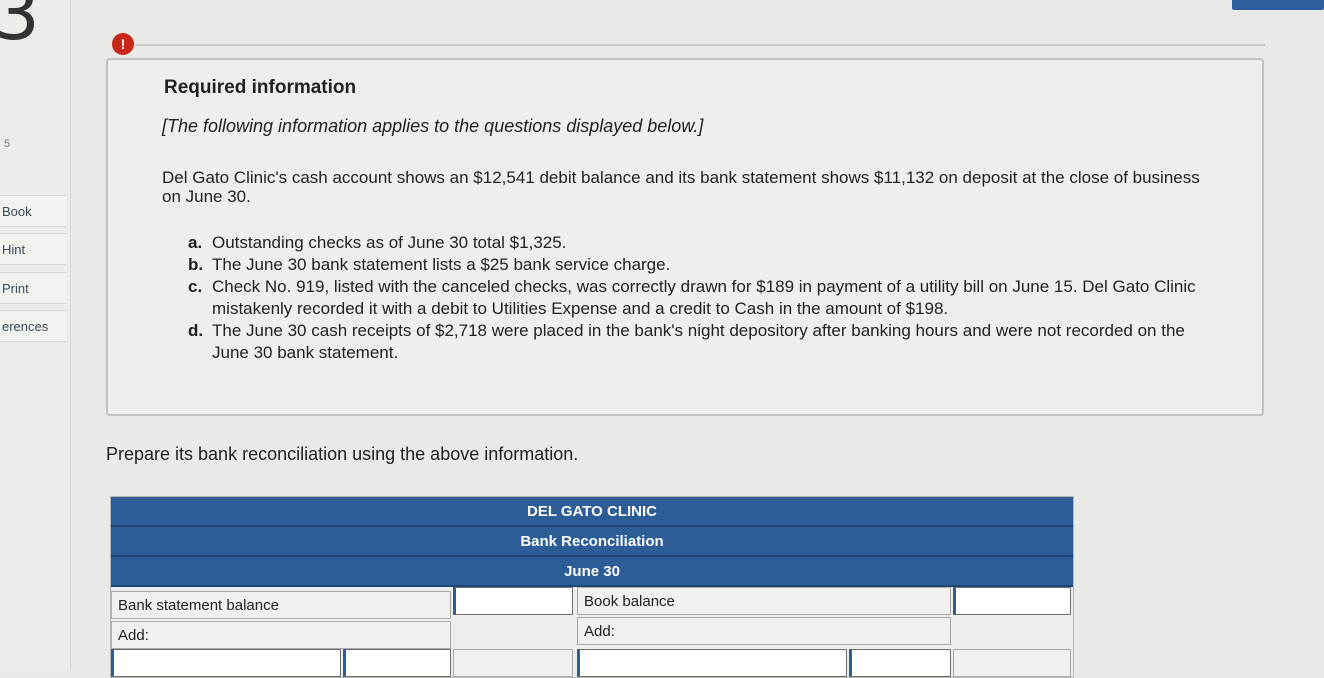  What do you see at coordinates (764, 631) in the screenshot?
I see `book-add-label: Add:` at bounding box center [764, 631].